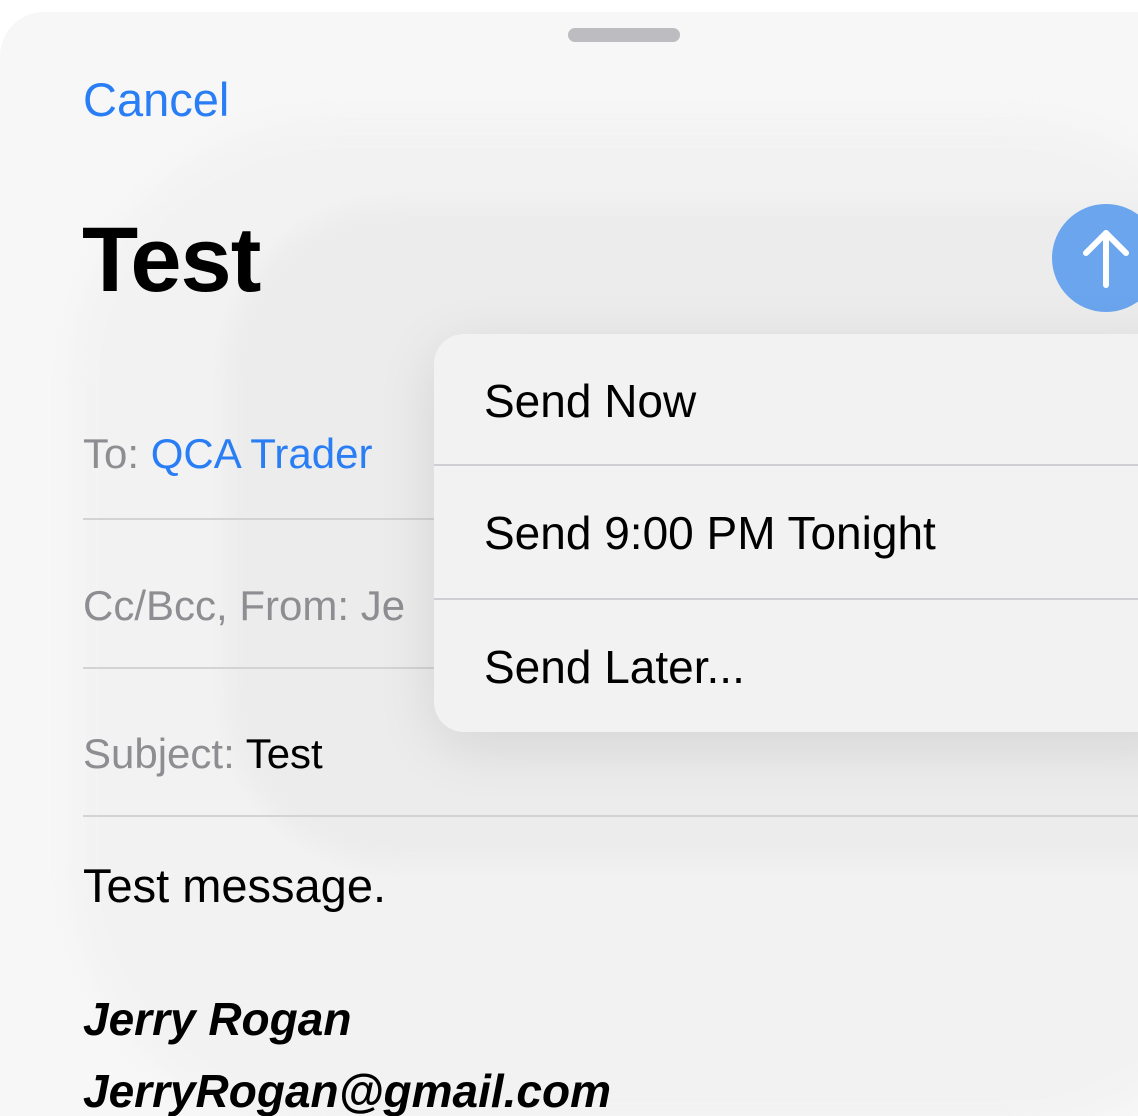 This screenshot has height=1116, width=1138. Describe the element at coordinates (216, 605) in the screenshot. I see `cc-bcc-from-label: Cc/Bcc, From:` at that location.